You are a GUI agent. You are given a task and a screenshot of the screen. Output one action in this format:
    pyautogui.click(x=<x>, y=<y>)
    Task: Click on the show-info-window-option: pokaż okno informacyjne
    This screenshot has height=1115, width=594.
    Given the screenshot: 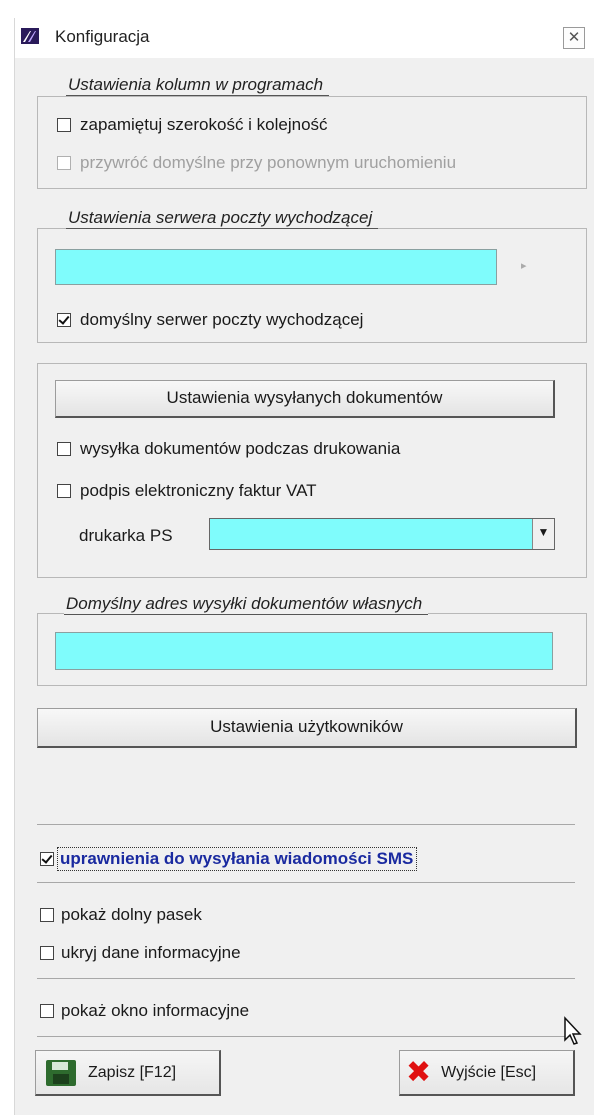 What is the action you would take?
    pyautogui.click(x=144, y=1011)
    